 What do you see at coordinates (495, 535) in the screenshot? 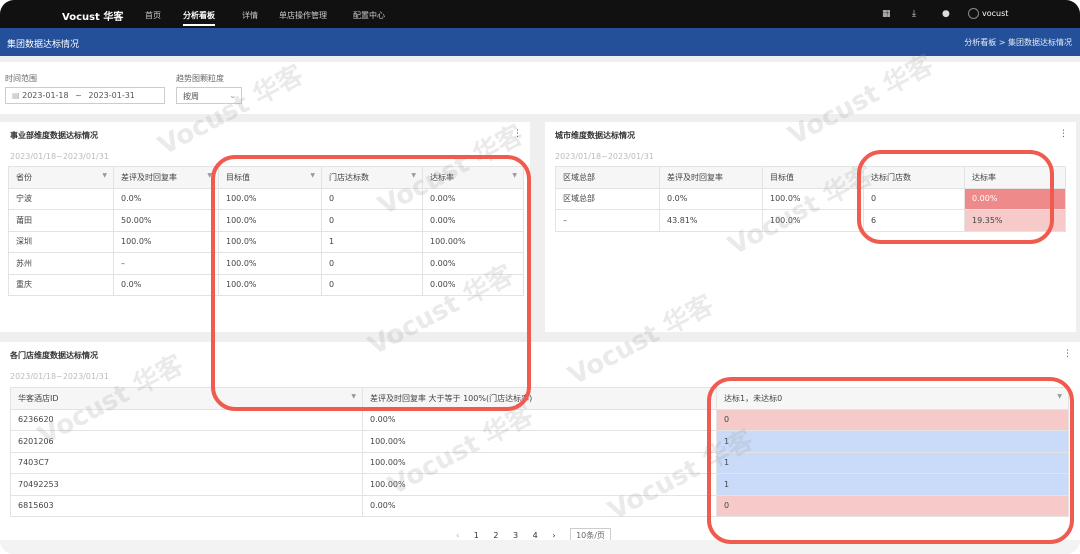
I see `page-2: 2` at bounding box center [495, 535].